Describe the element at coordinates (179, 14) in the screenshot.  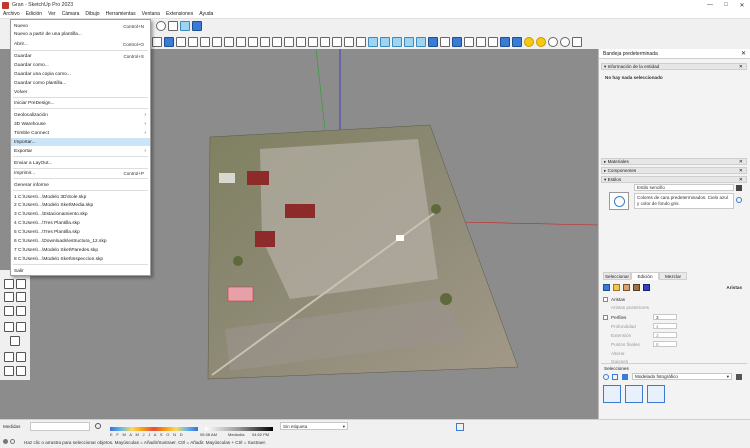
I see `menu-extensiones: Extensiones` at that location.